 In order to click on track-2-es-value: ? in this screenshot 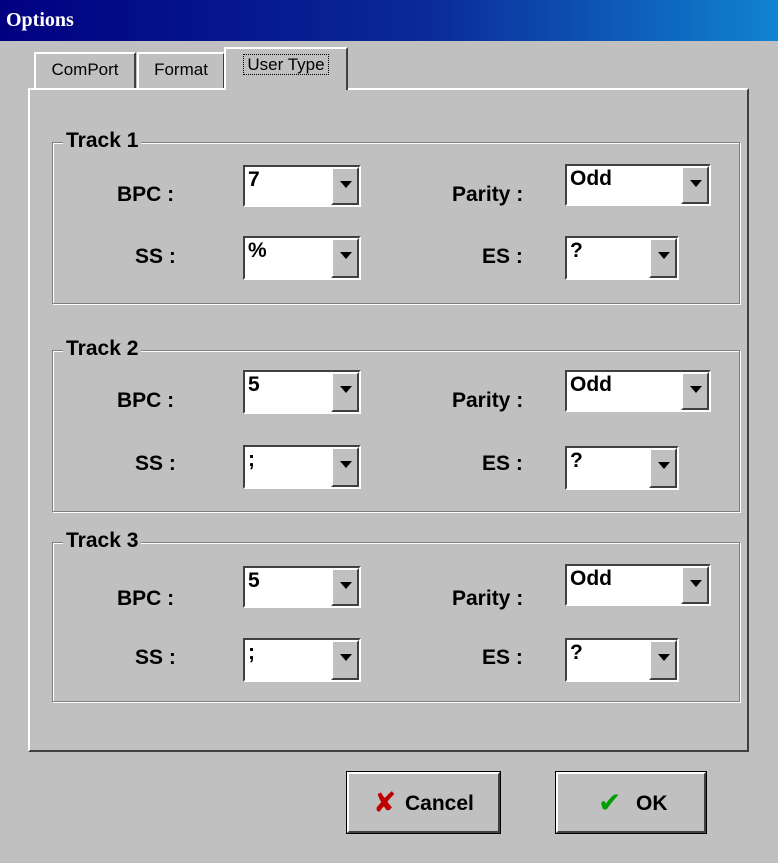, I will do `click(576, 460)`.